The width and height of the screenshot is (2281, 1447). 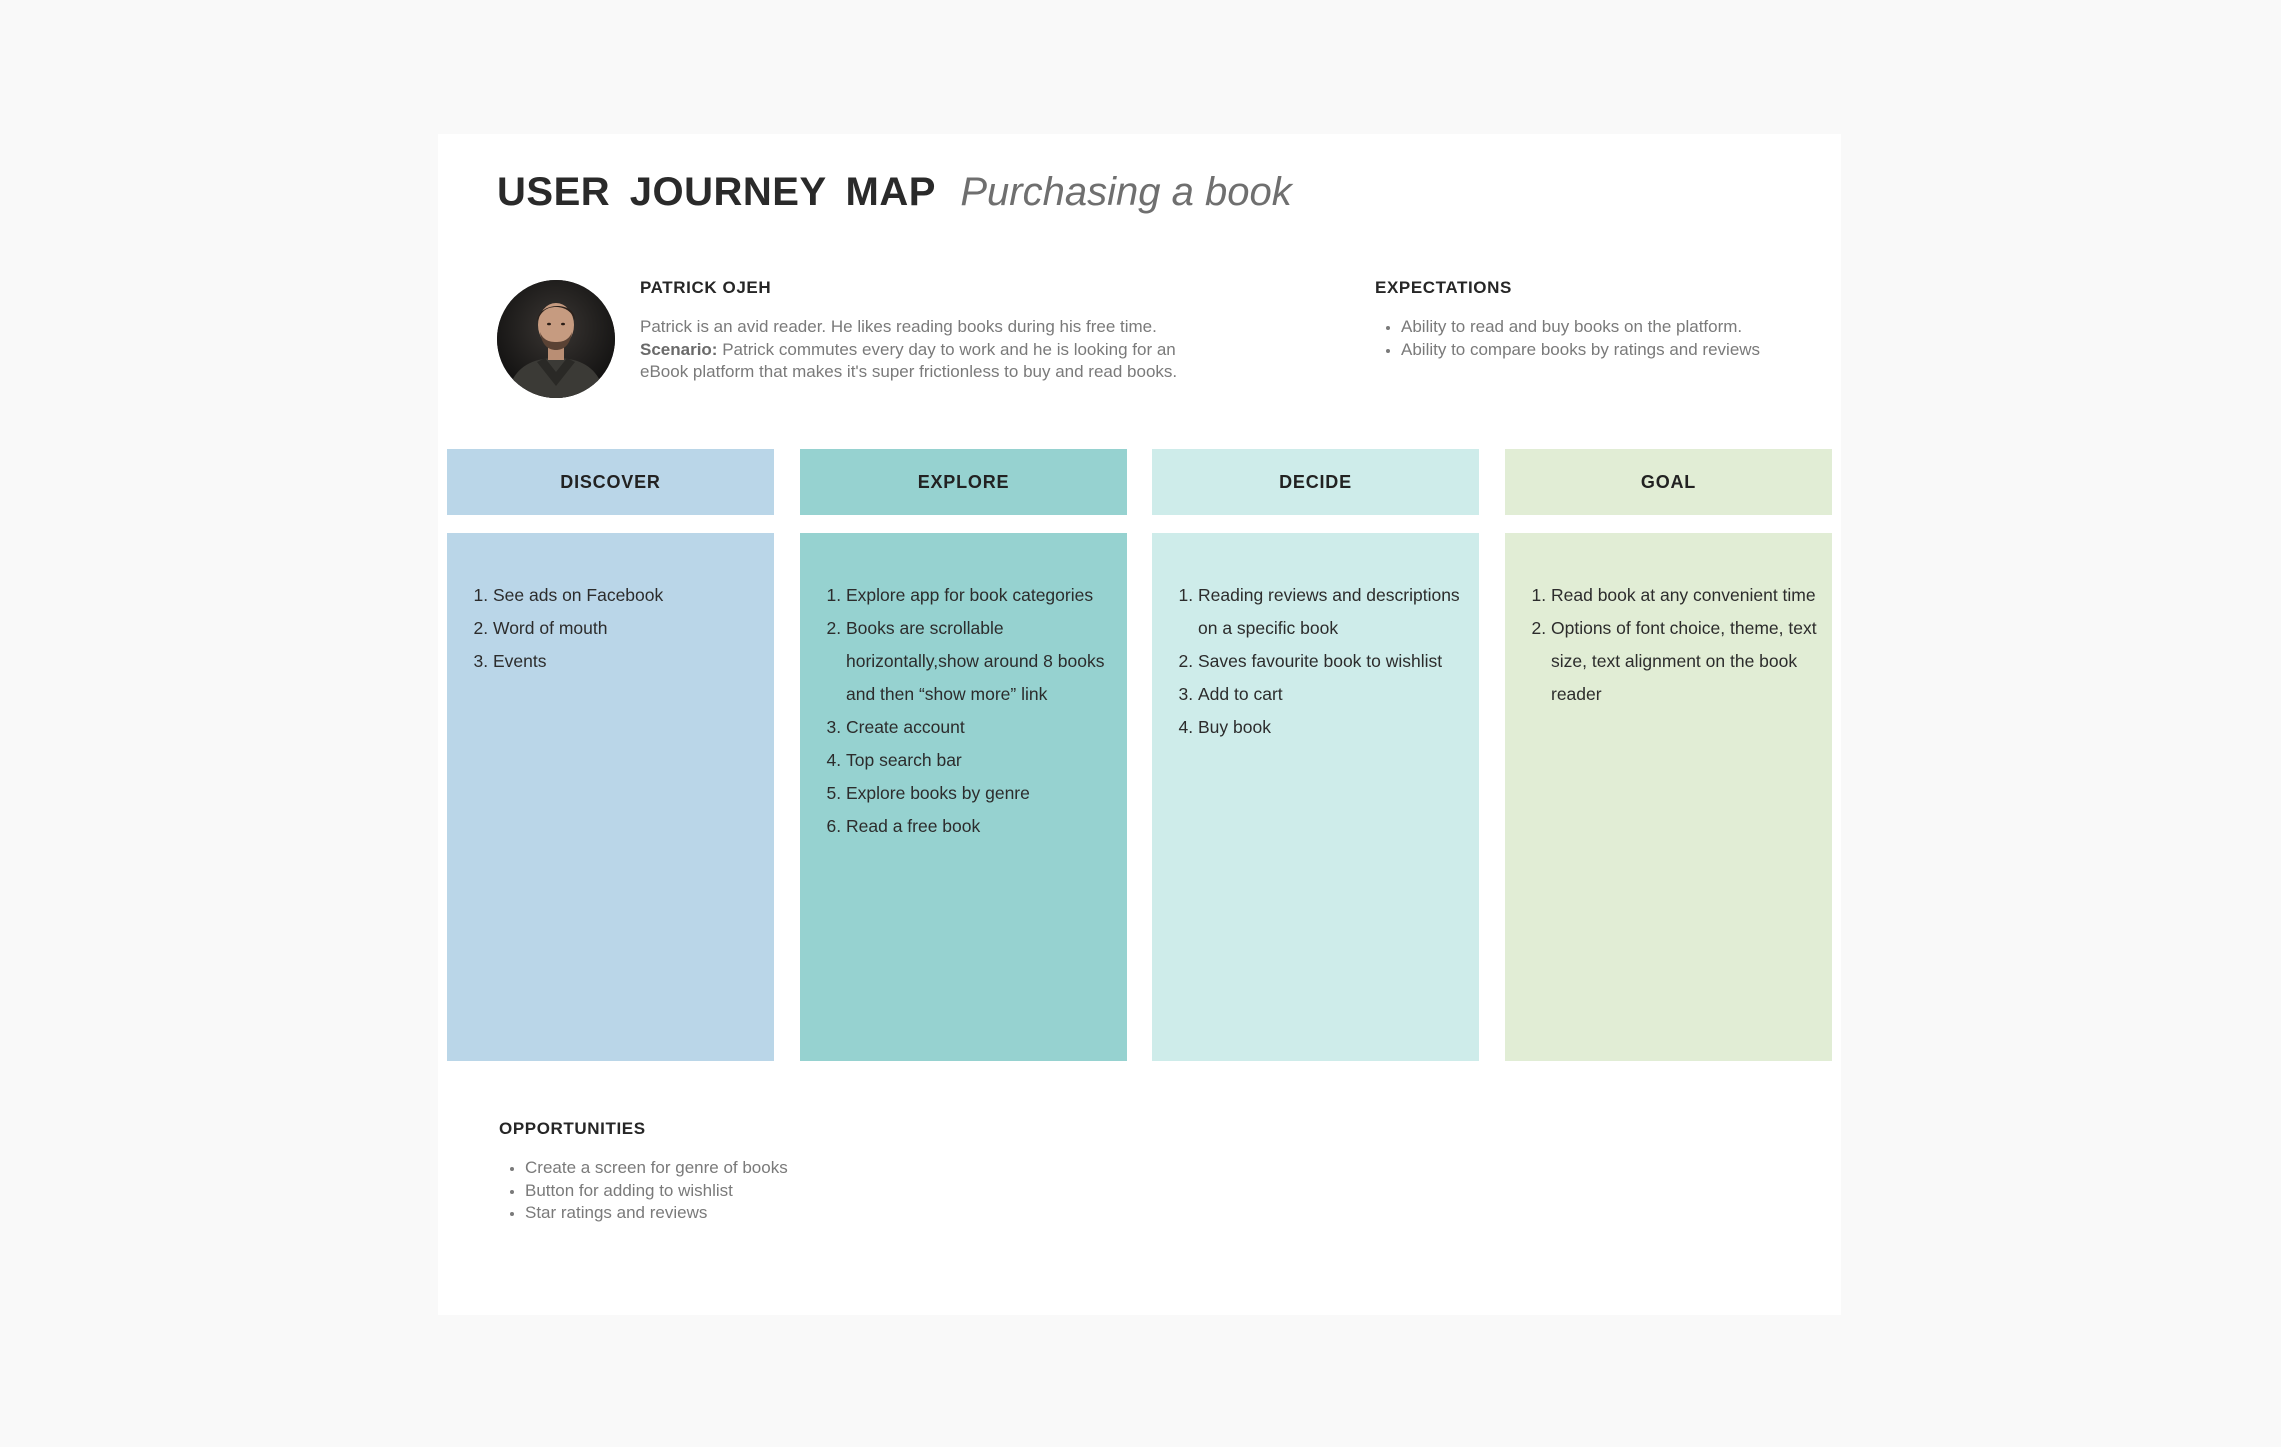 I want to click on opportunities-heading: OPPORTUNITIES, so click(x=572, y=1128).